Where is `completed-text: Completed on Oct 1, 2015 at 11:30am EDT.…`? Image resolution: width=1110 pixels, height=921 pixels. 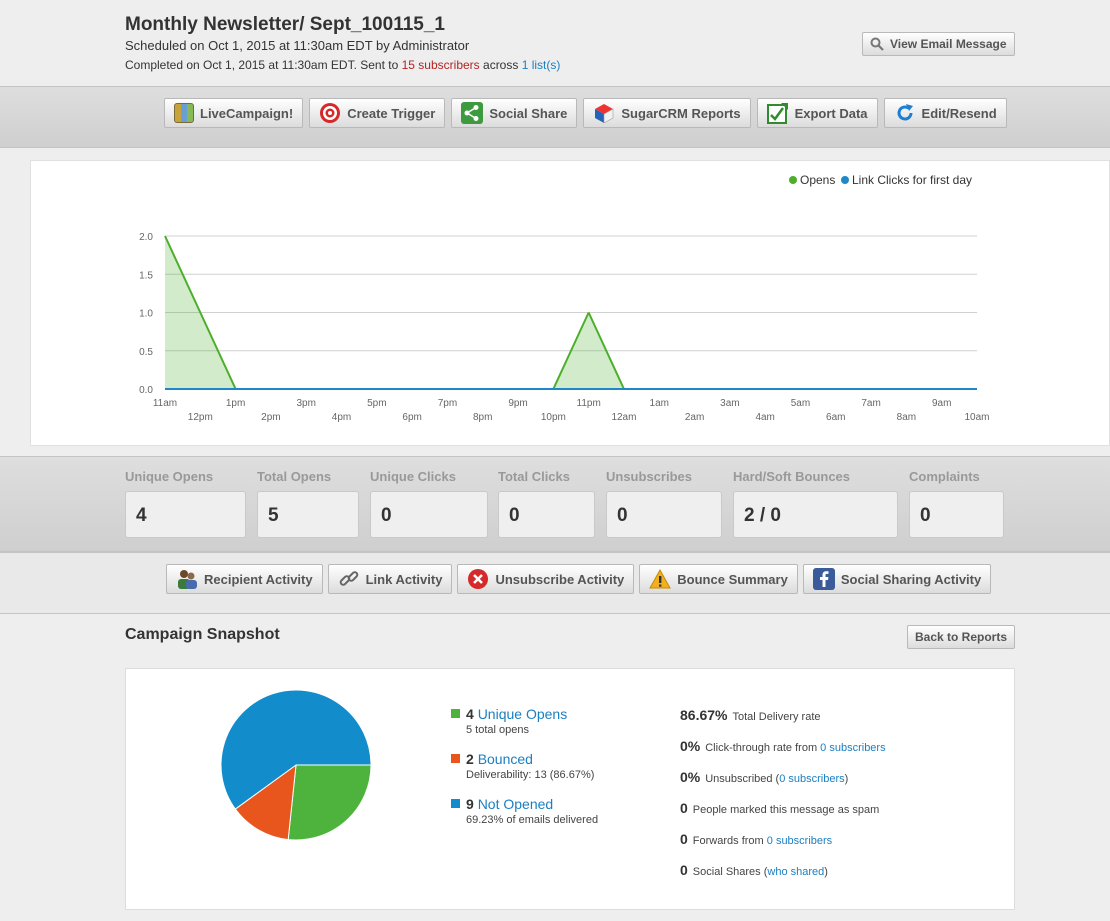
completed-text: Completed on Oct 1, 2015 at 11:30am EDT.… is located at coordinates (262, 65).